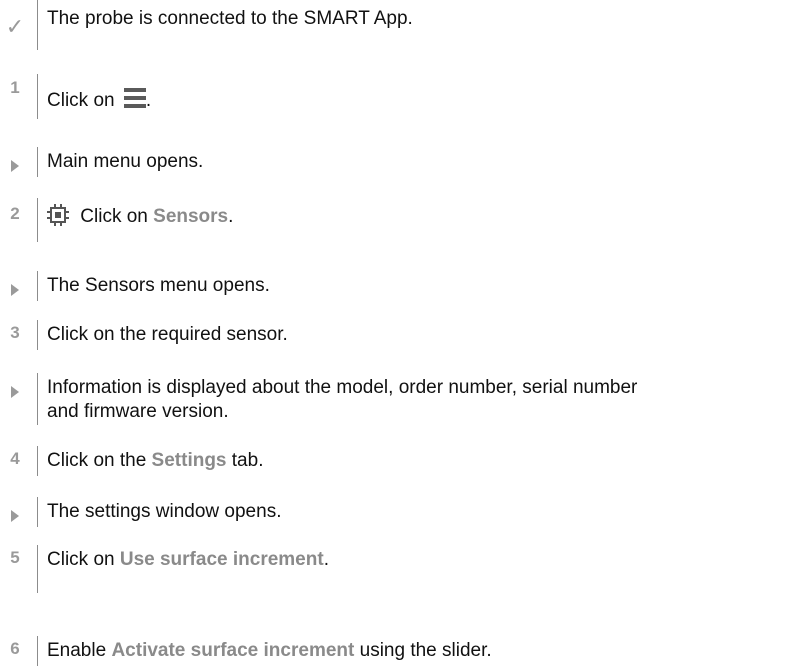 This screenshot has width=794, height=669. I want to click on step-text: Click on the Settings tab., so click(155, 460).